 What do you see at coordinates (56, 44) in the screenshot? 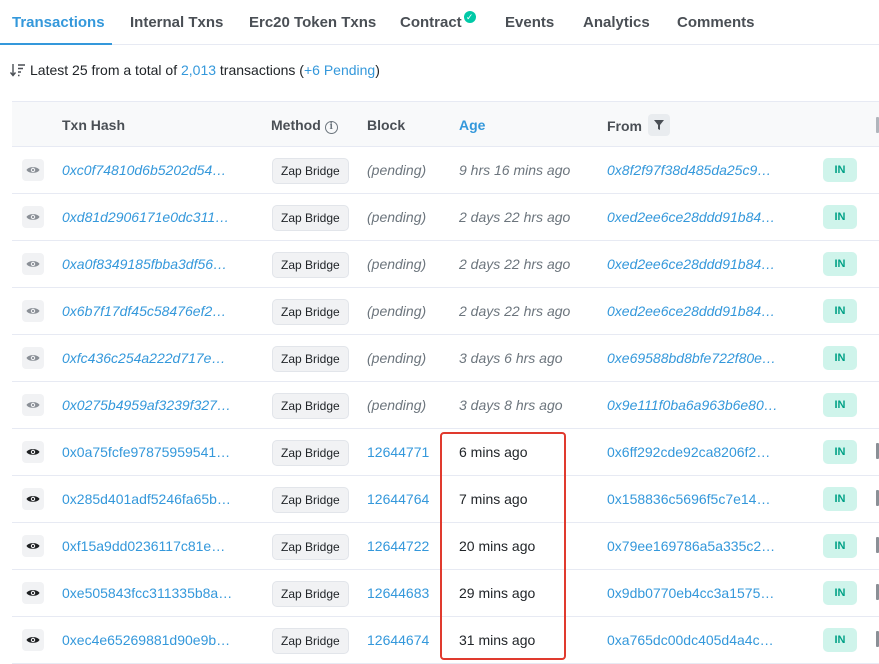
I see `active-tab-indicator` at bounding box center [56, 44].